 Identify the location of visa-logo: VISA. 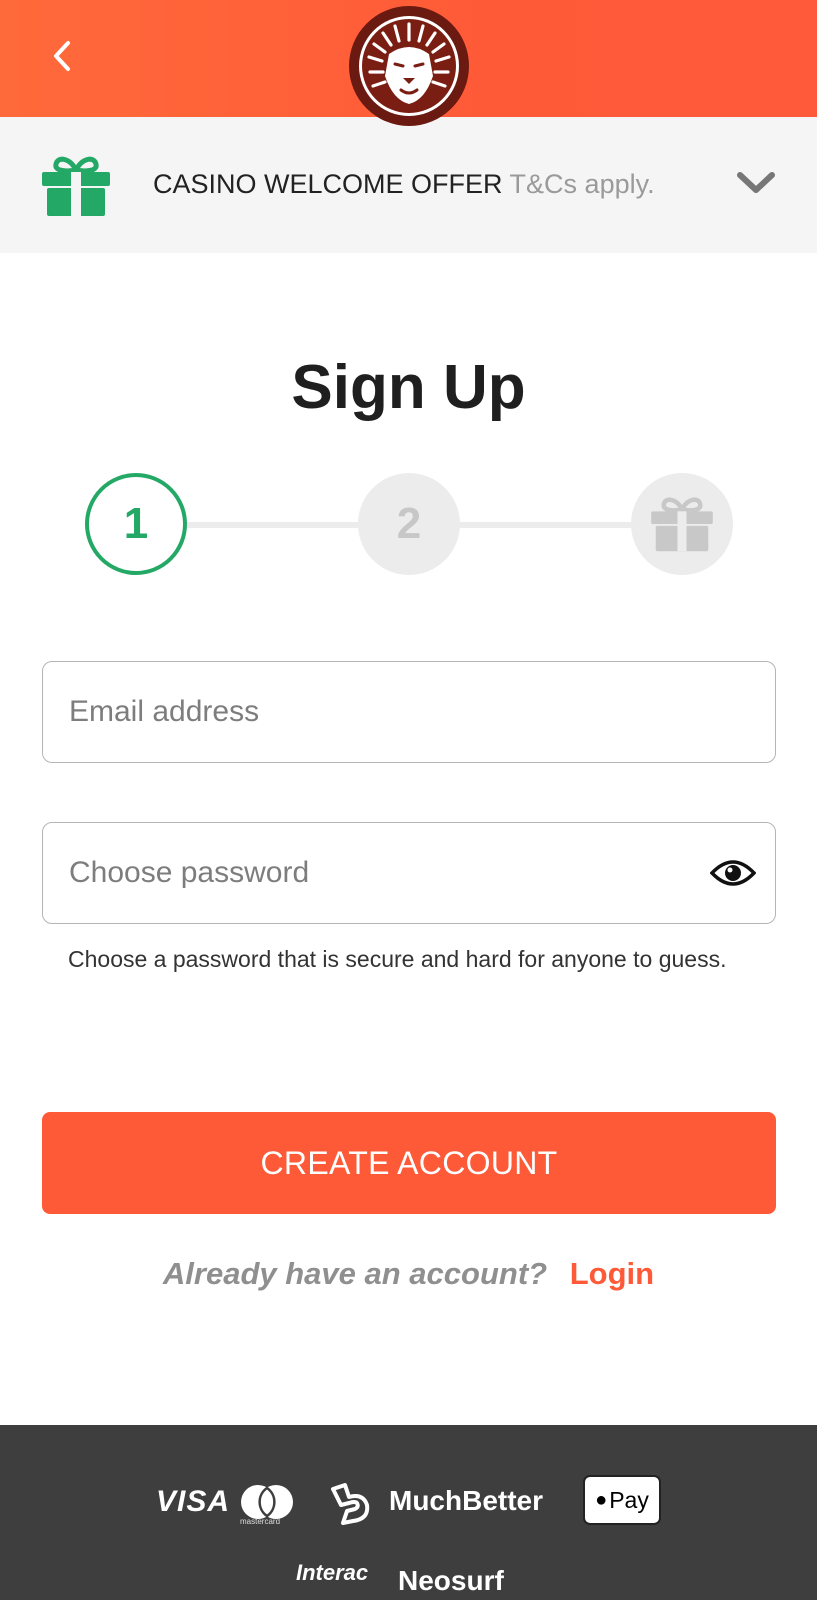
(193, 1501).